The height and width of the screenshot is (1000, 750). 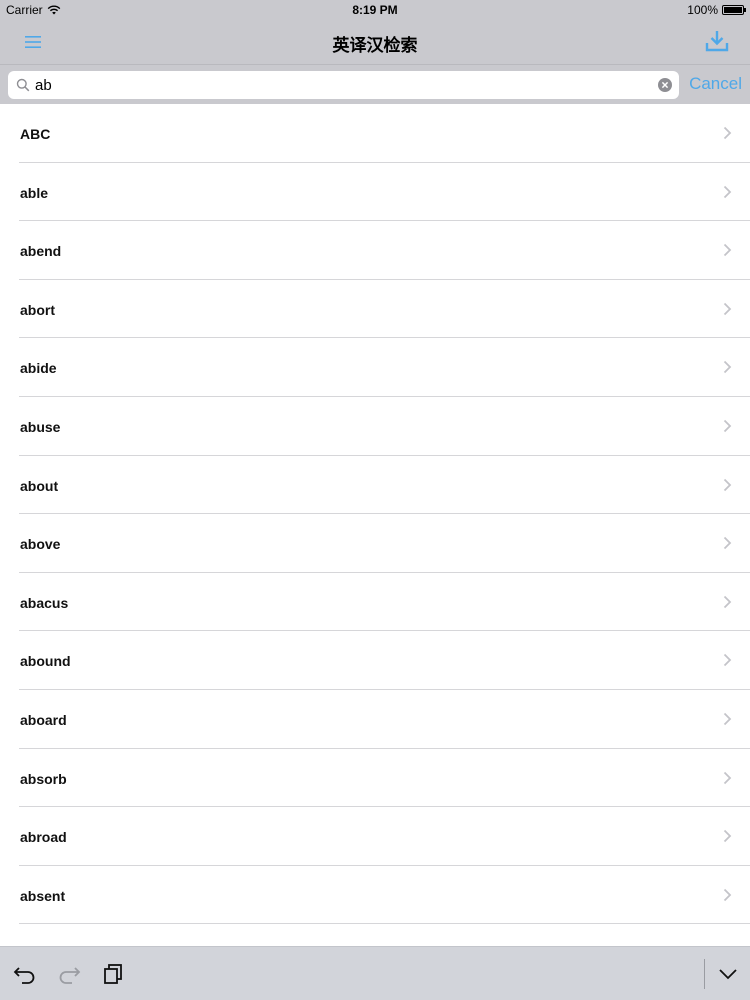 I want to click on result-row: above, so click(x=375, y=543).